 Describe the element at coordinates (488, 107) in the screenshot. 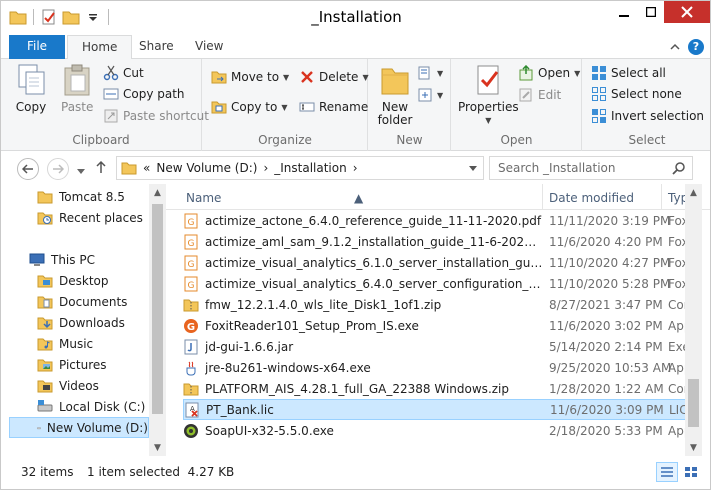

I see `properties-label: Properties` at that location.